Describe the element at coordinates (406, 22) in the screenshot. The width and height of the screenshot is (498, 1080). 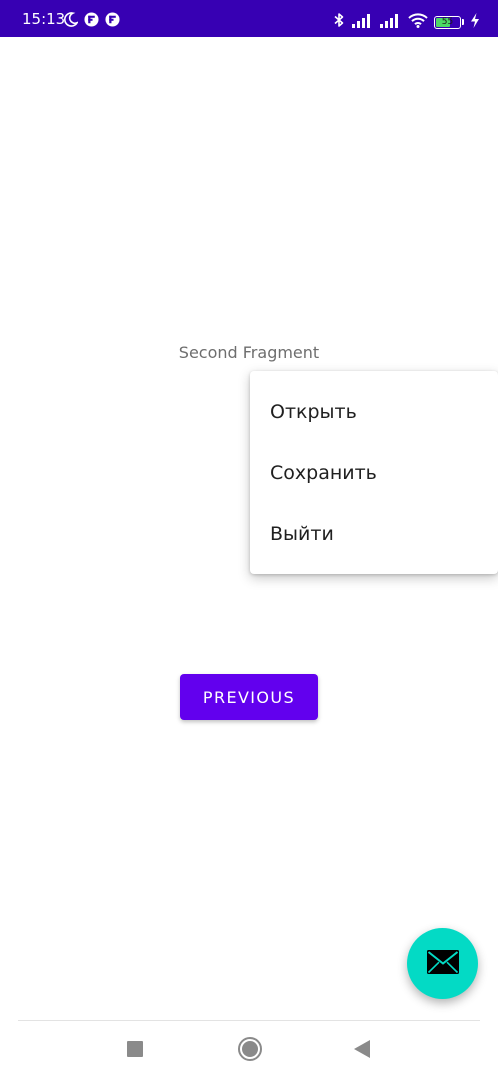
I see `status-right-icons: 55` at that location.